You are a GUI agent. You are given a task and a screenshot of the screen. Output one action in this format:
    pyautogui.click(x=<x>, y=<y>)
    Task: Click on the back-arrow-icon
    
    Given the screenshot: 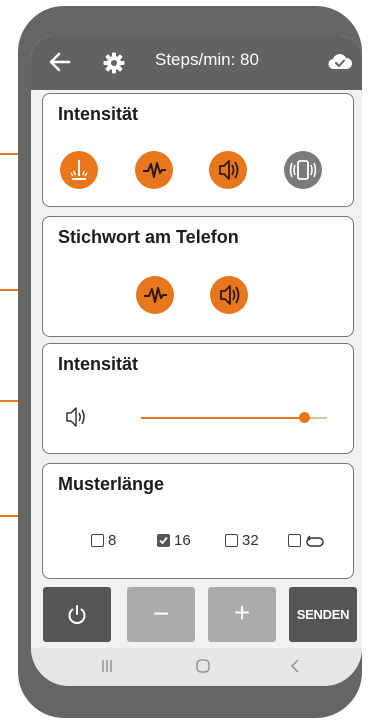 What is the action you would take?
    pyautogui.click(x=60, y=62)
    